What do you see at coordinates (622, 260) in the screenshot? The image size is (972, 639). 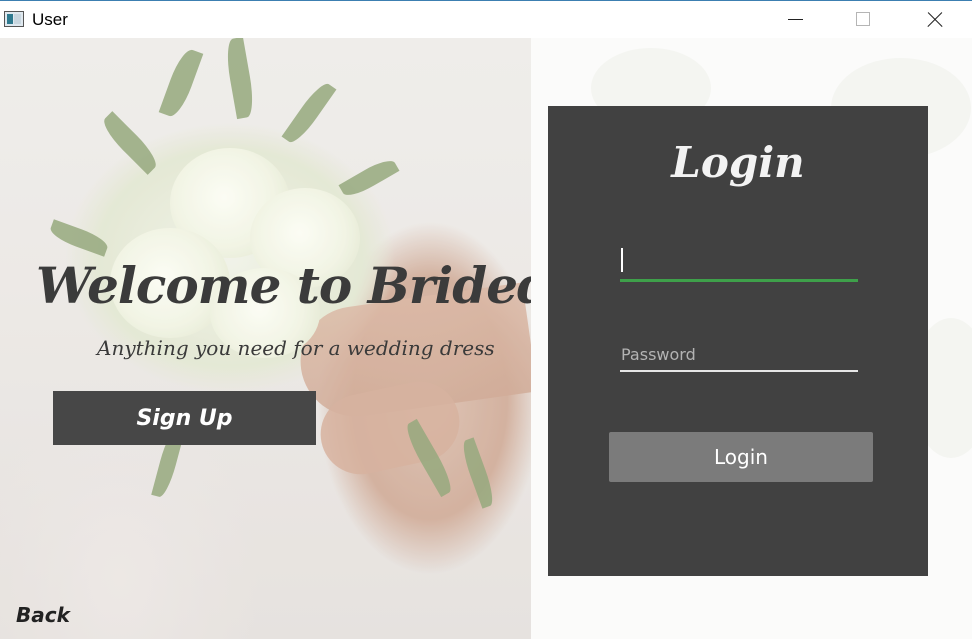 I see `text-caret` at bounding box center [622, 260].